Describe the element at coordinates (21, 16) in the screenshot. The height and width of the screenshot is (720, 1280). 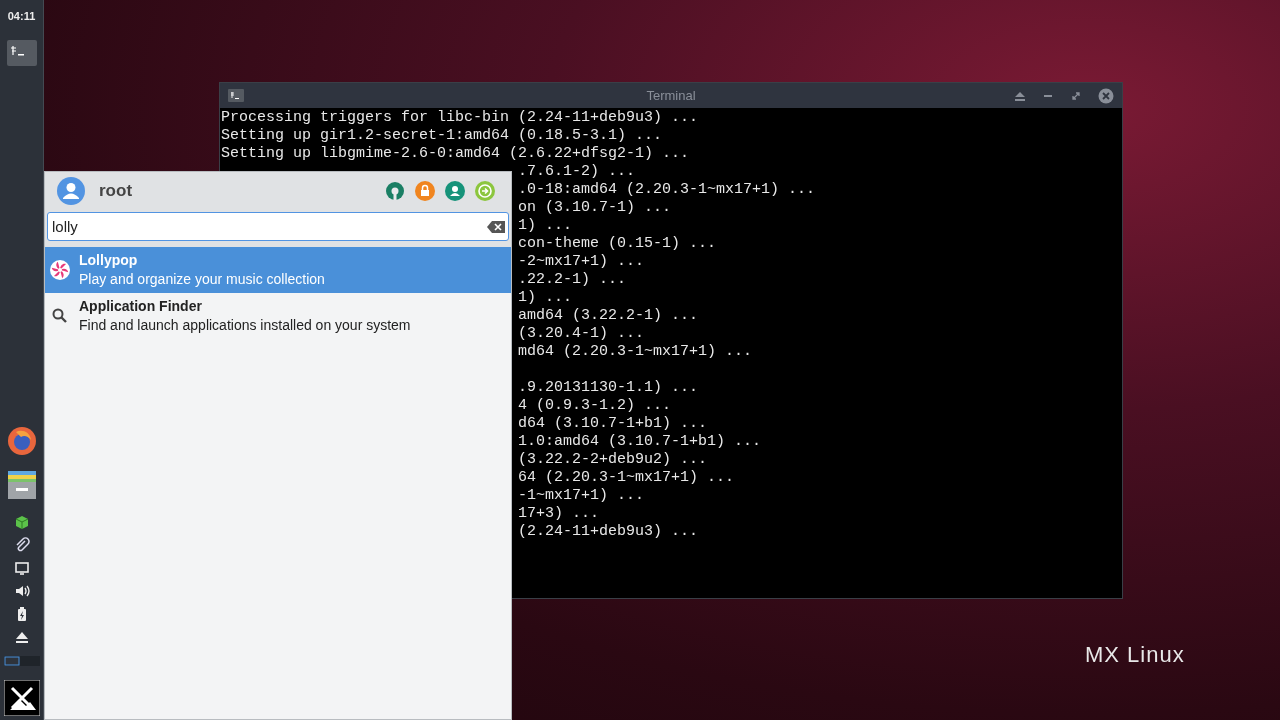
I see `clock-text: 04:11` at that location.